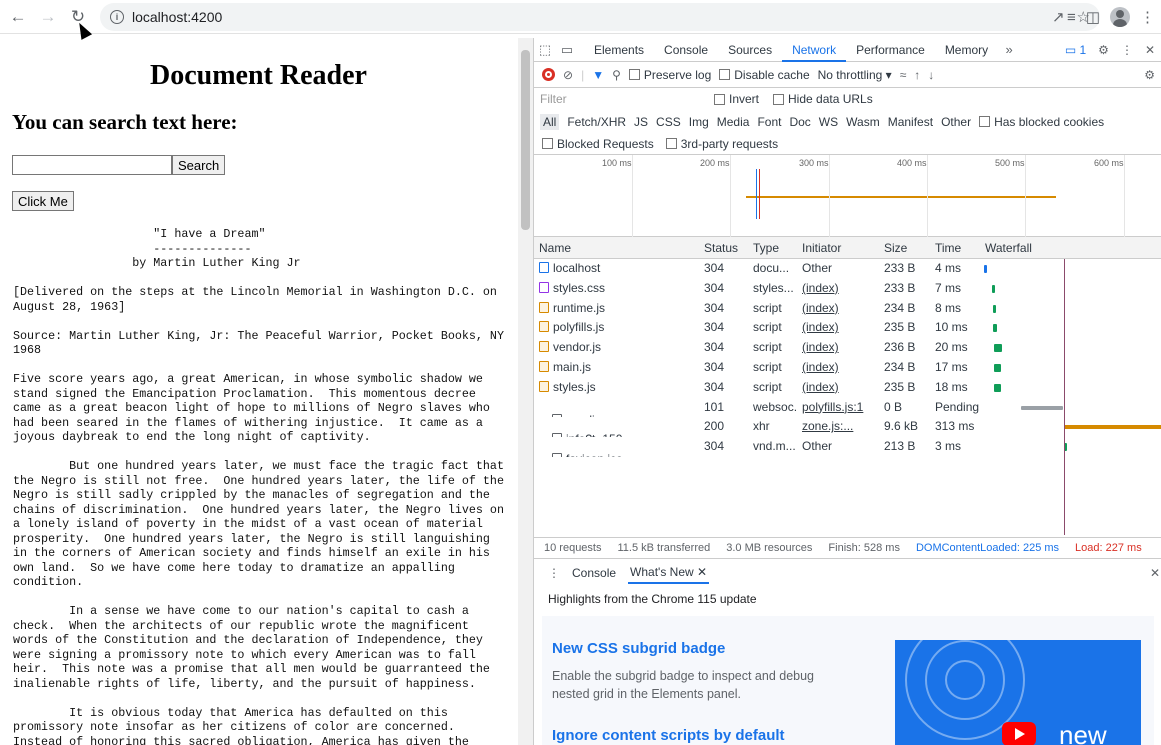 This screenshot has width=1161, height=745. I want to click on type-filter-other: Other, so click(956, 122).